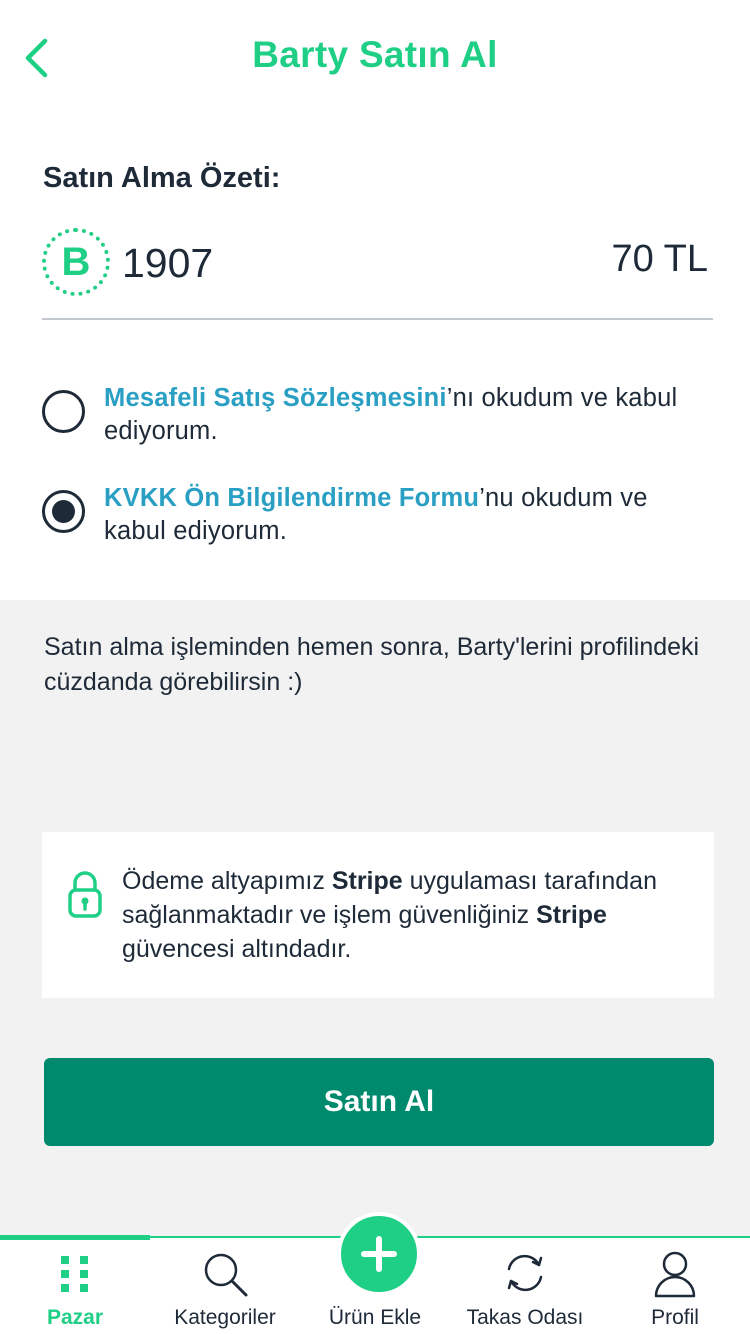 The height and width of the screenshot is (1334, 750). What do you see at coordinates (525, 1273) in the screenshot?
I see `swap-icon` at bounding box center [525, 1273].